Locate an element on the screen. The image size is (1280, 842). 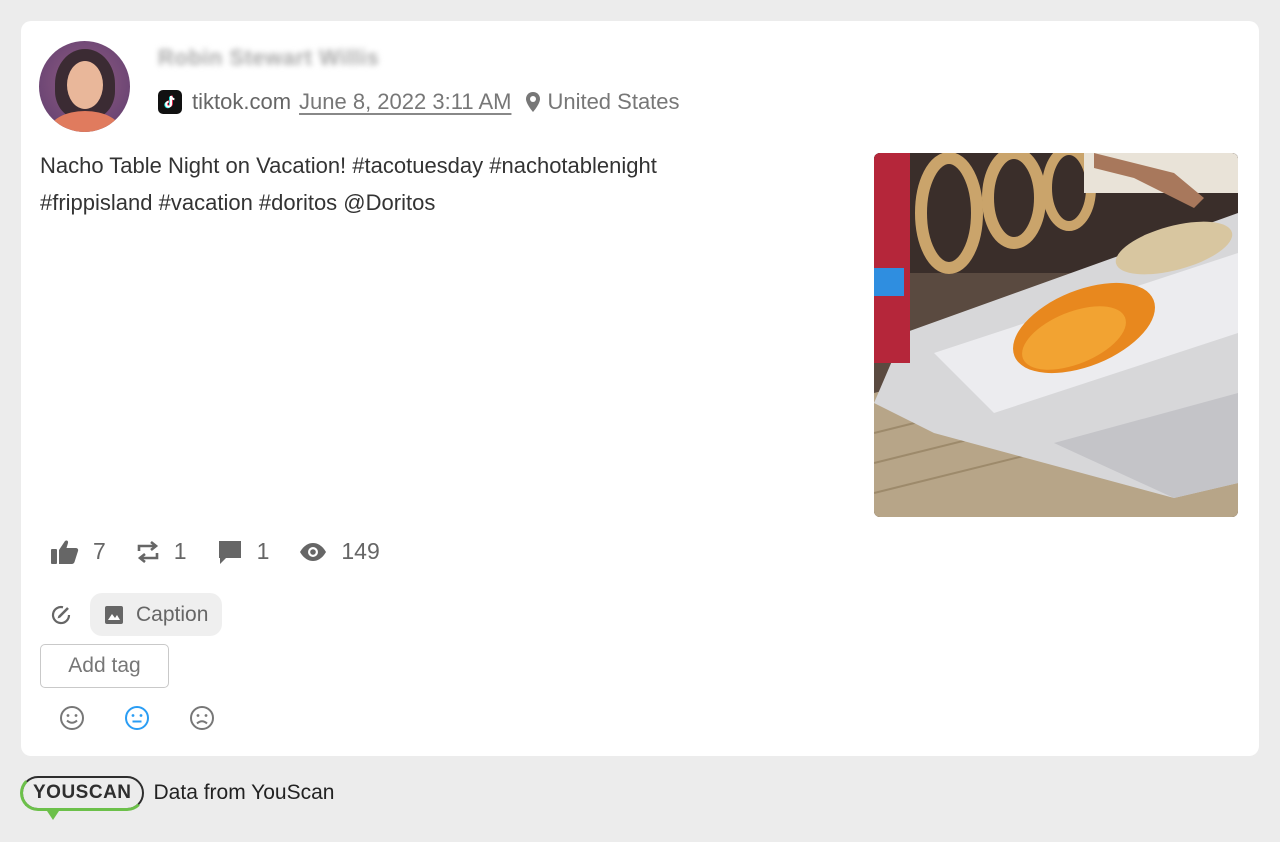
post-tools: Caption is located at coordinates (131, 614).